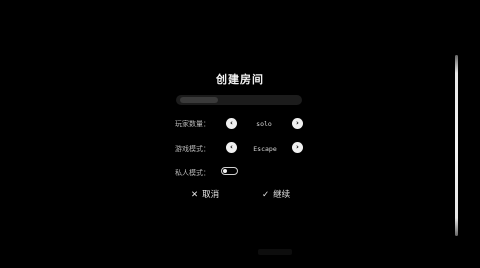 Image resolution: width=480 pixels, height=268 pixels. I want to click on toggle-knob, so click(225, 171).